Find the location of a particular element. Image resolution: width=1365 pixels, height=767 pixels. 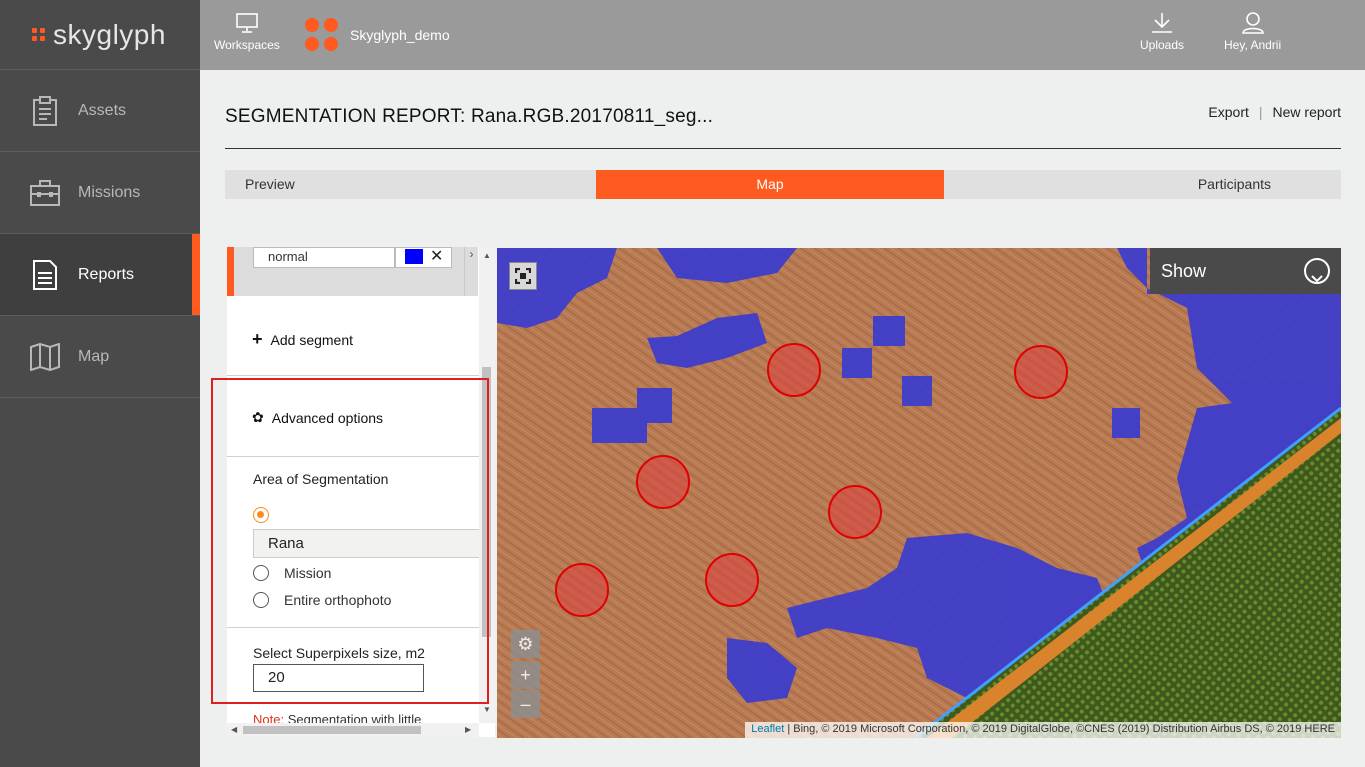

layers-show-panel: Show is located at coordinates (1245, 271).